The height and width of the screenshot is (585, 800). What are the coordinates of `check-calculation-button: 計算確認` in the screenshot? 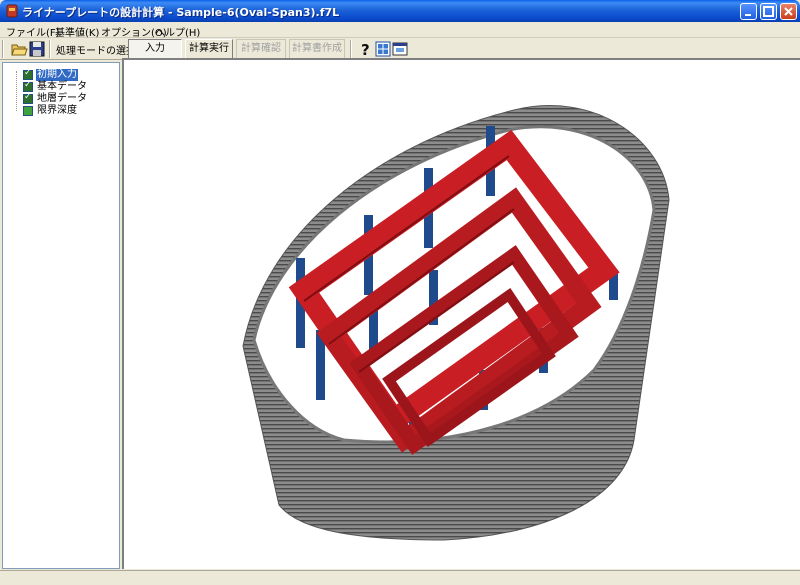 It's located at (261, 49).